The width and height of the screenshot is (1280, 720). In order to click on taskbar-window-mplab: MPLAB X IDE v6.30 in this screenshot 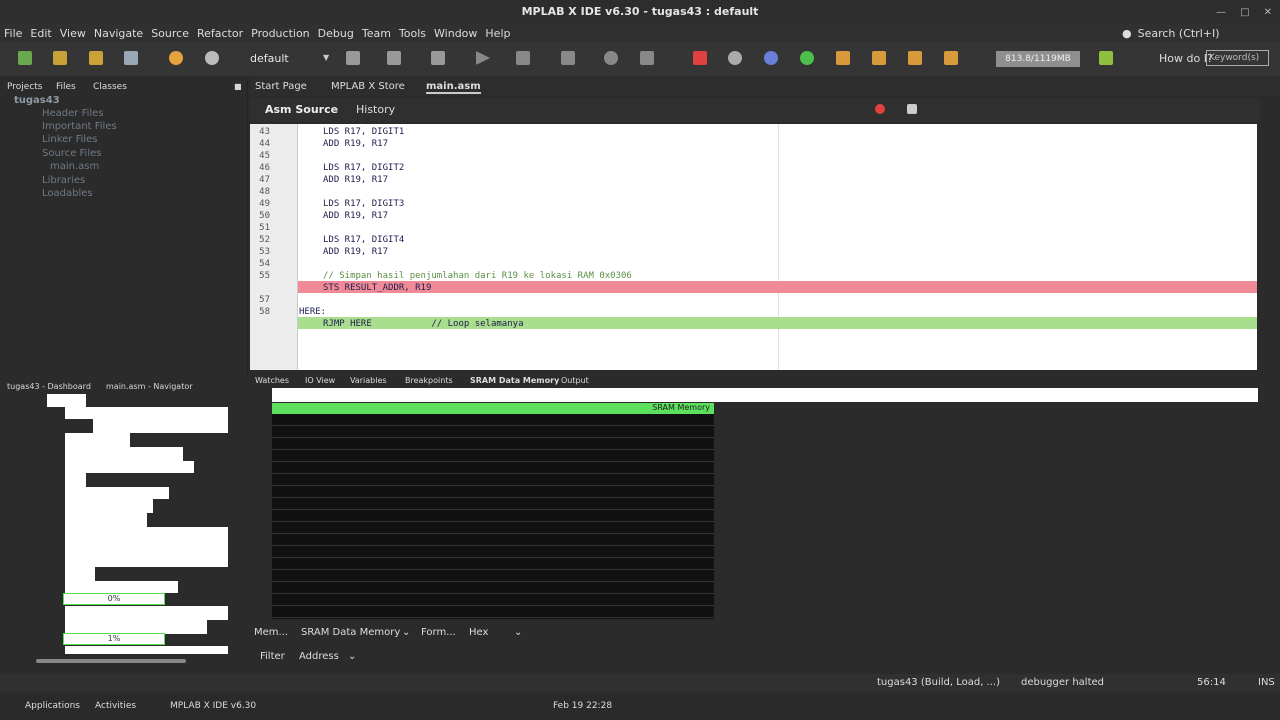, I will do `click(213, 706)`.